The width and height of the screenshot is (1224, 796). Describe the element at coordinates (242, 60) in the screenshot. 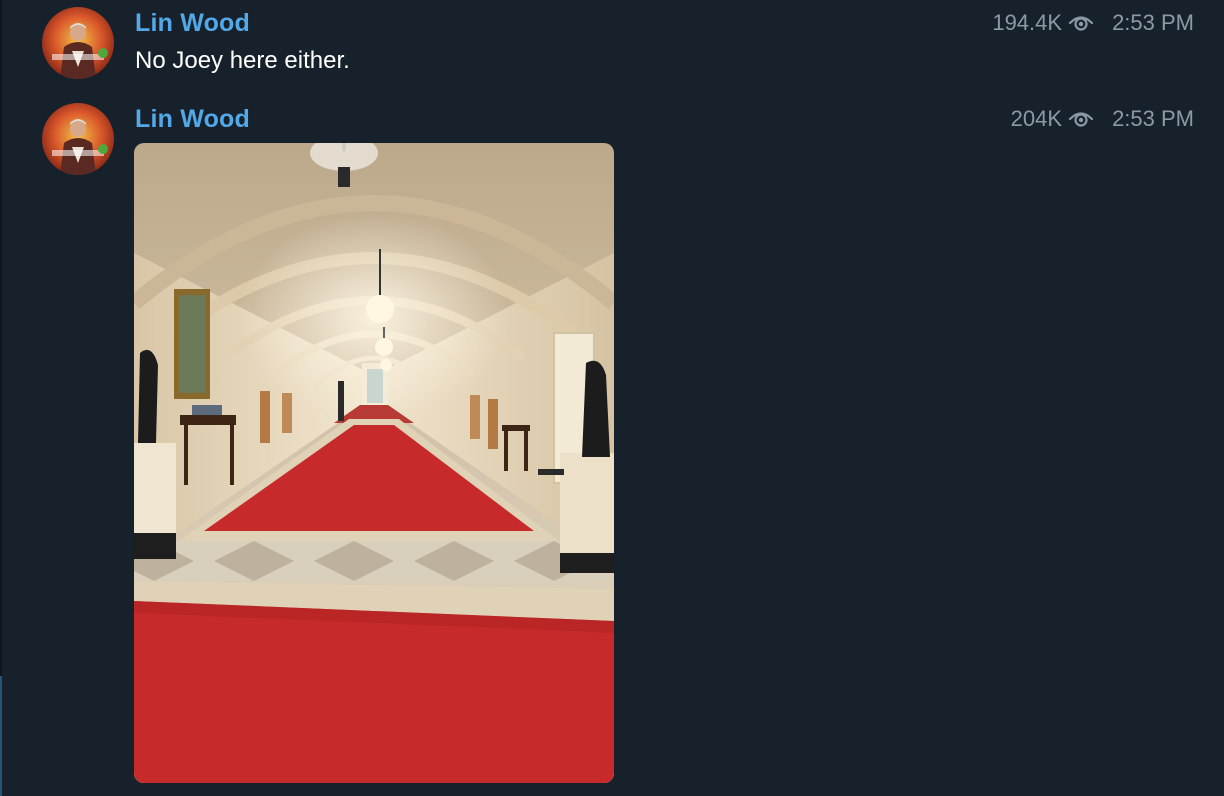

I see `message-text: No Joey here either.` at that location.